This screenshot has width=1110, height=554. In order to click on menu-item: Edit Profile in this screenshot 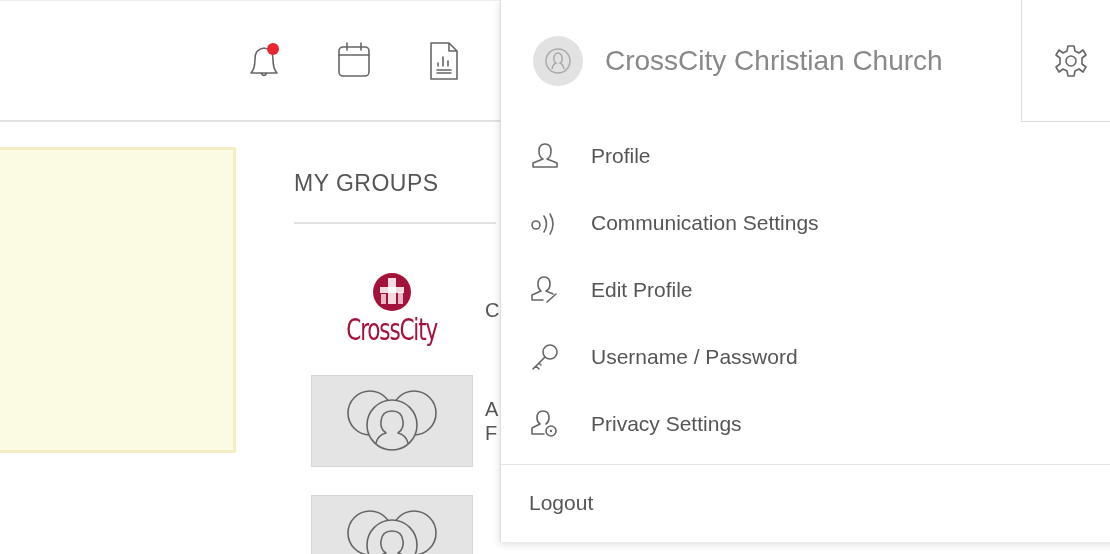, I will do `click(805, 289)`.